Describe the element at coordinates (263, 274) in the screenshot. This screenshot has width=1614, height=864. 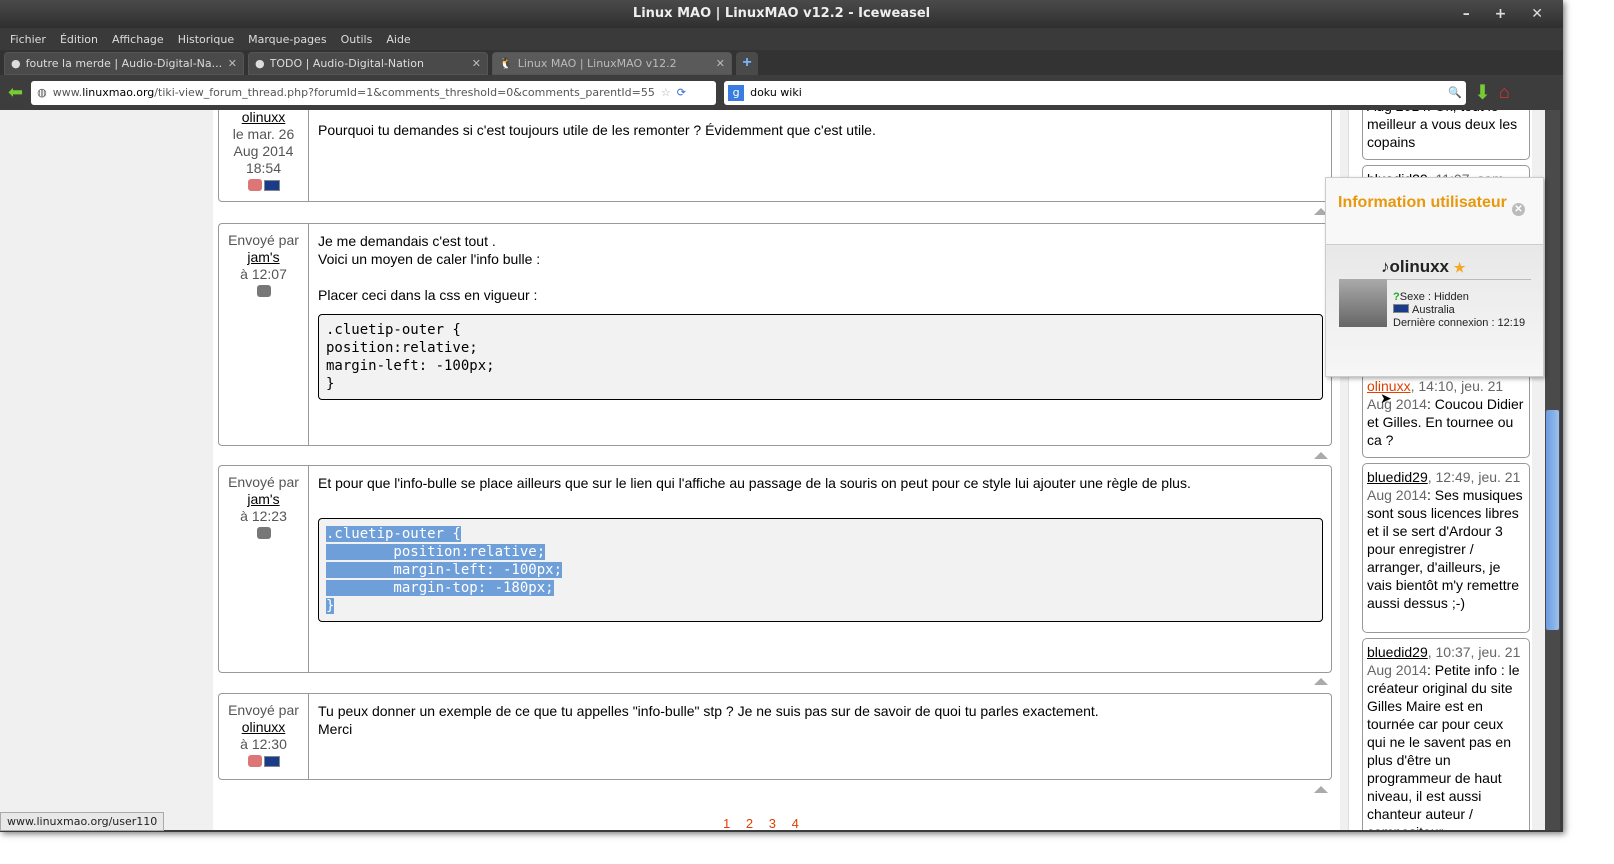
I see `post-time: à 12:07` at that location.